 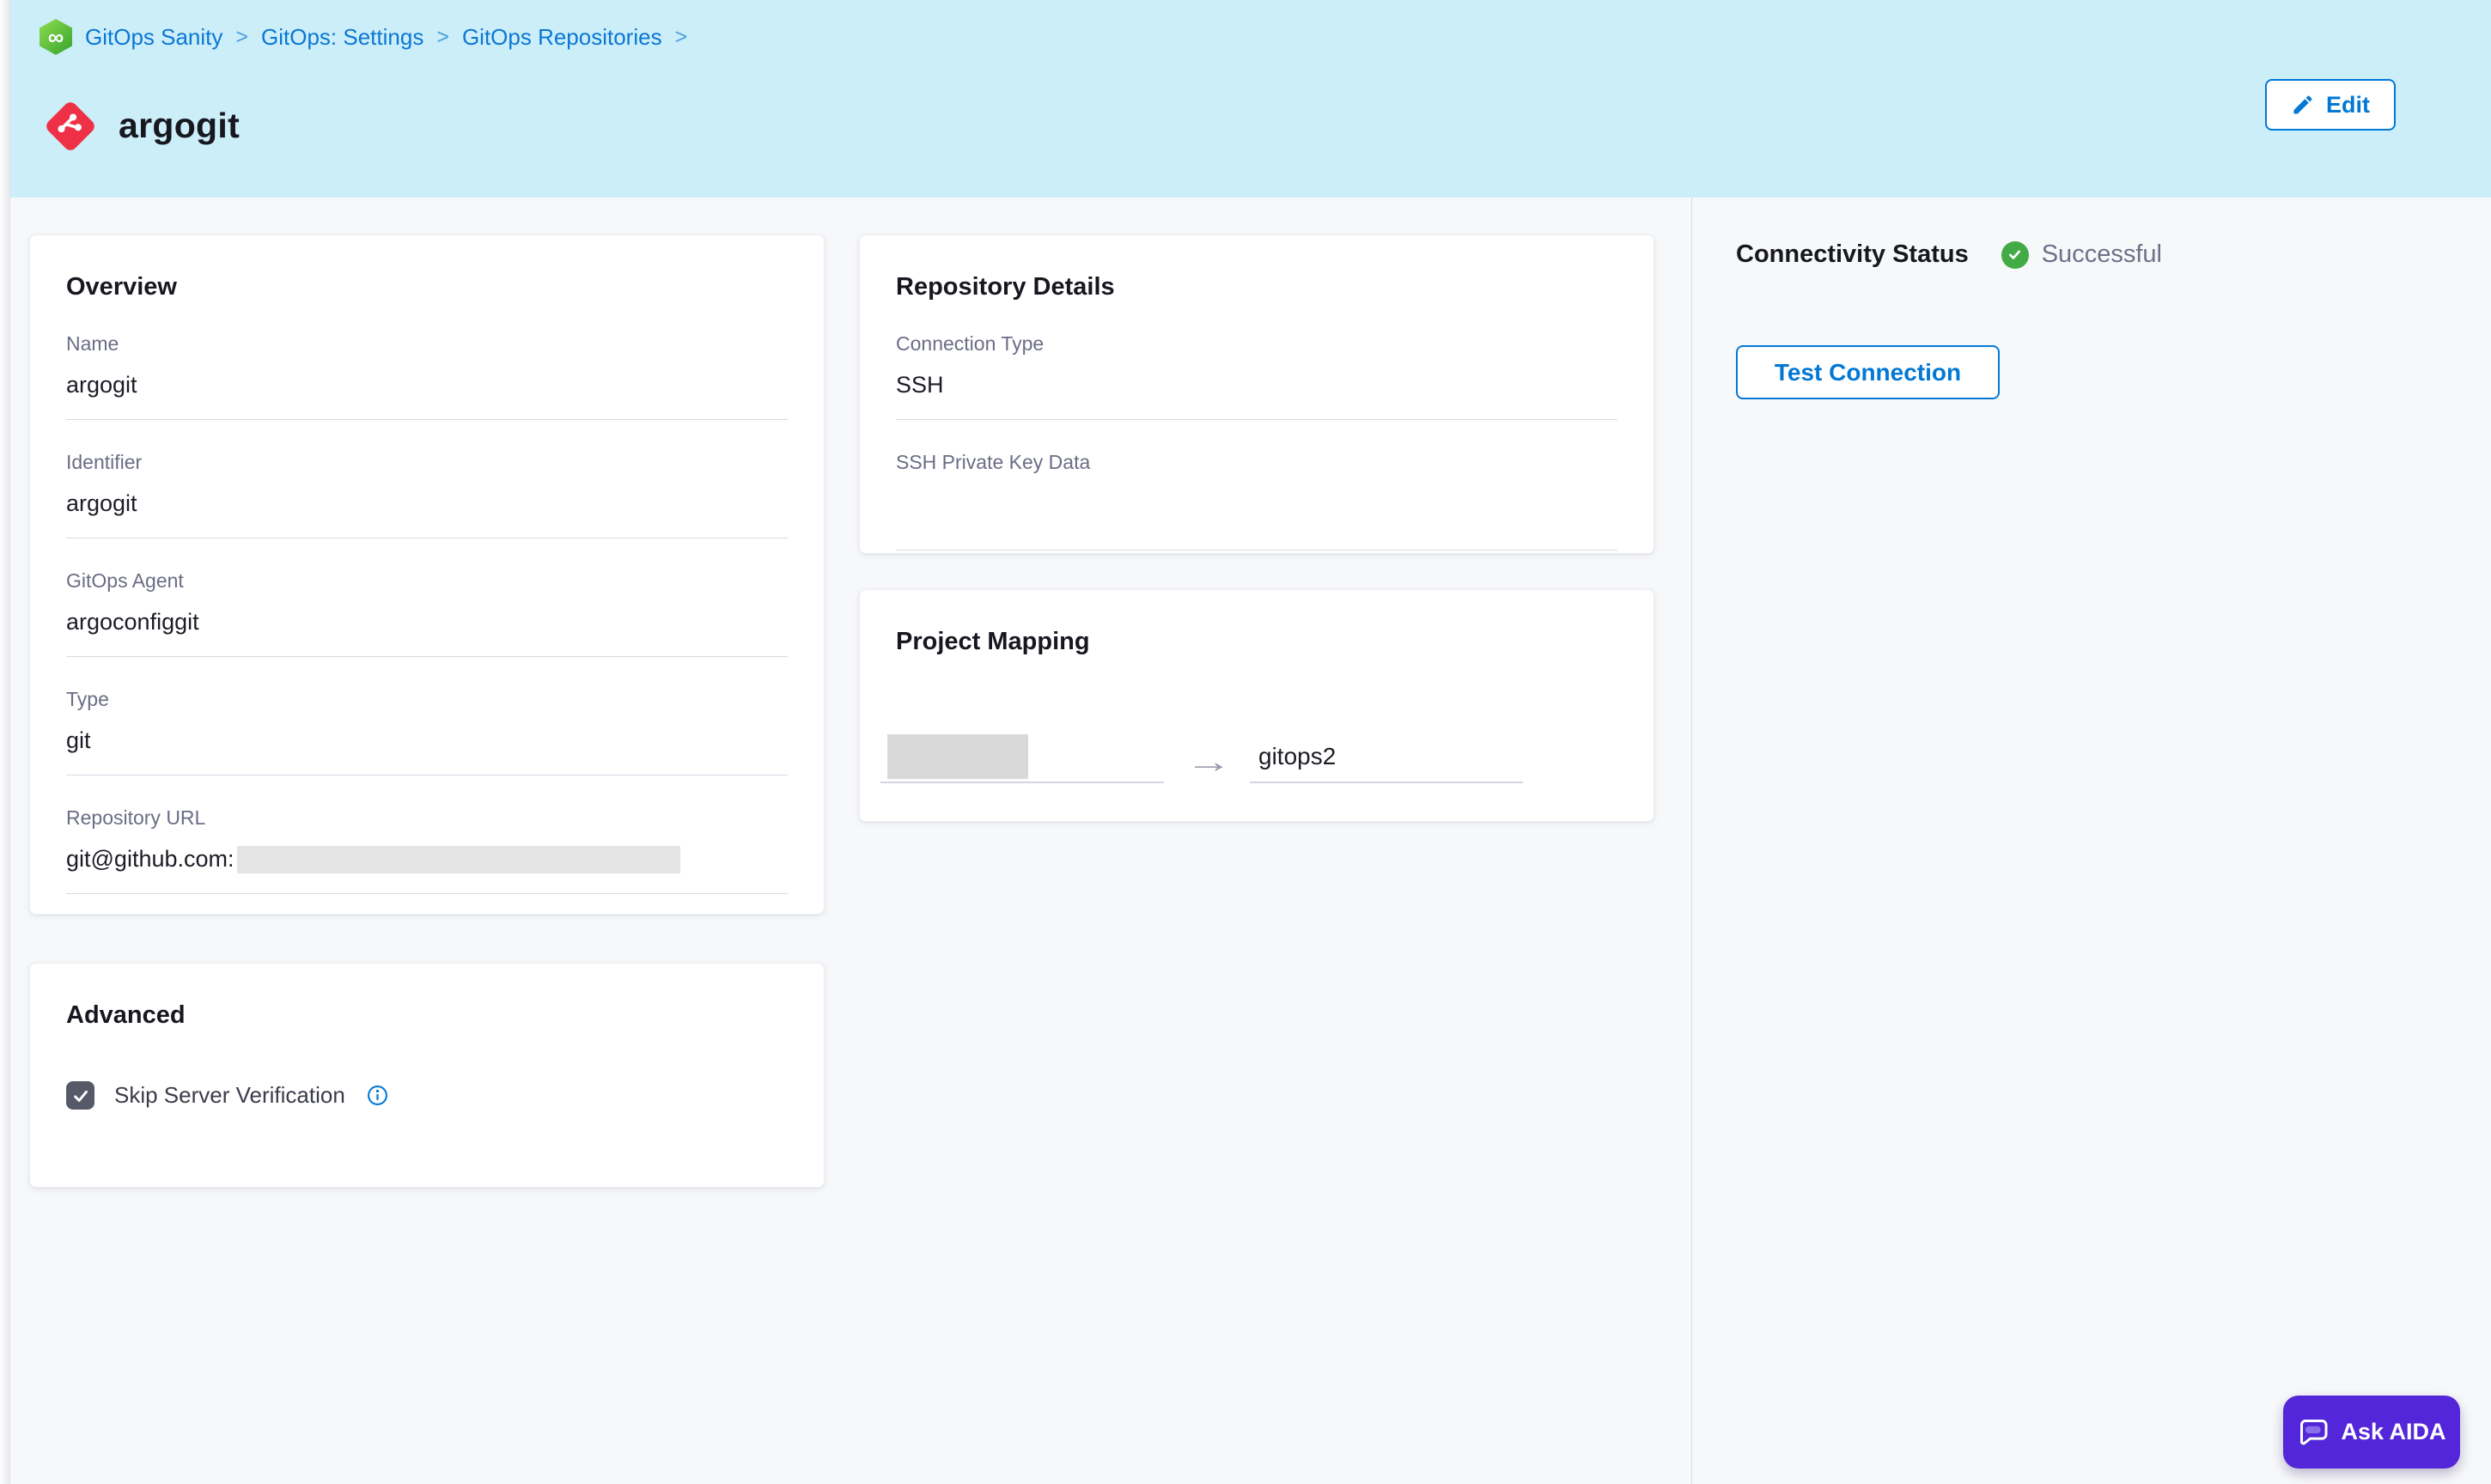 I want to click on field-identifier: Identifier argogit, so click(x=427, y=494).